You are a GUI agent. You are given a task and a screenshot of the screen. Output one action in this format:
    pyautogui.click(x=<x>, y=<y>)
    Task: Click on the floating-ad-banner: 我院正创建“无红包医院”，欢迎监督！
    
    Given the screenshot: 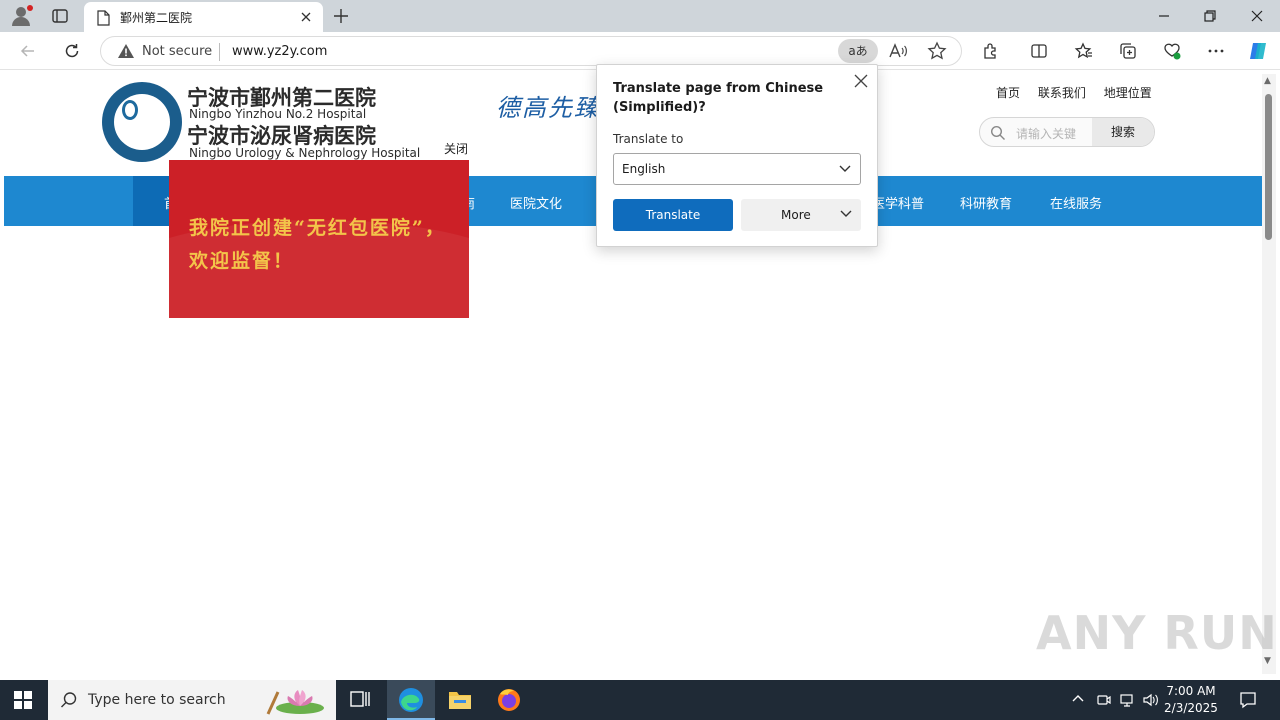 What is the action you would take?
    pyautogui.click(x=319, y=239)
    